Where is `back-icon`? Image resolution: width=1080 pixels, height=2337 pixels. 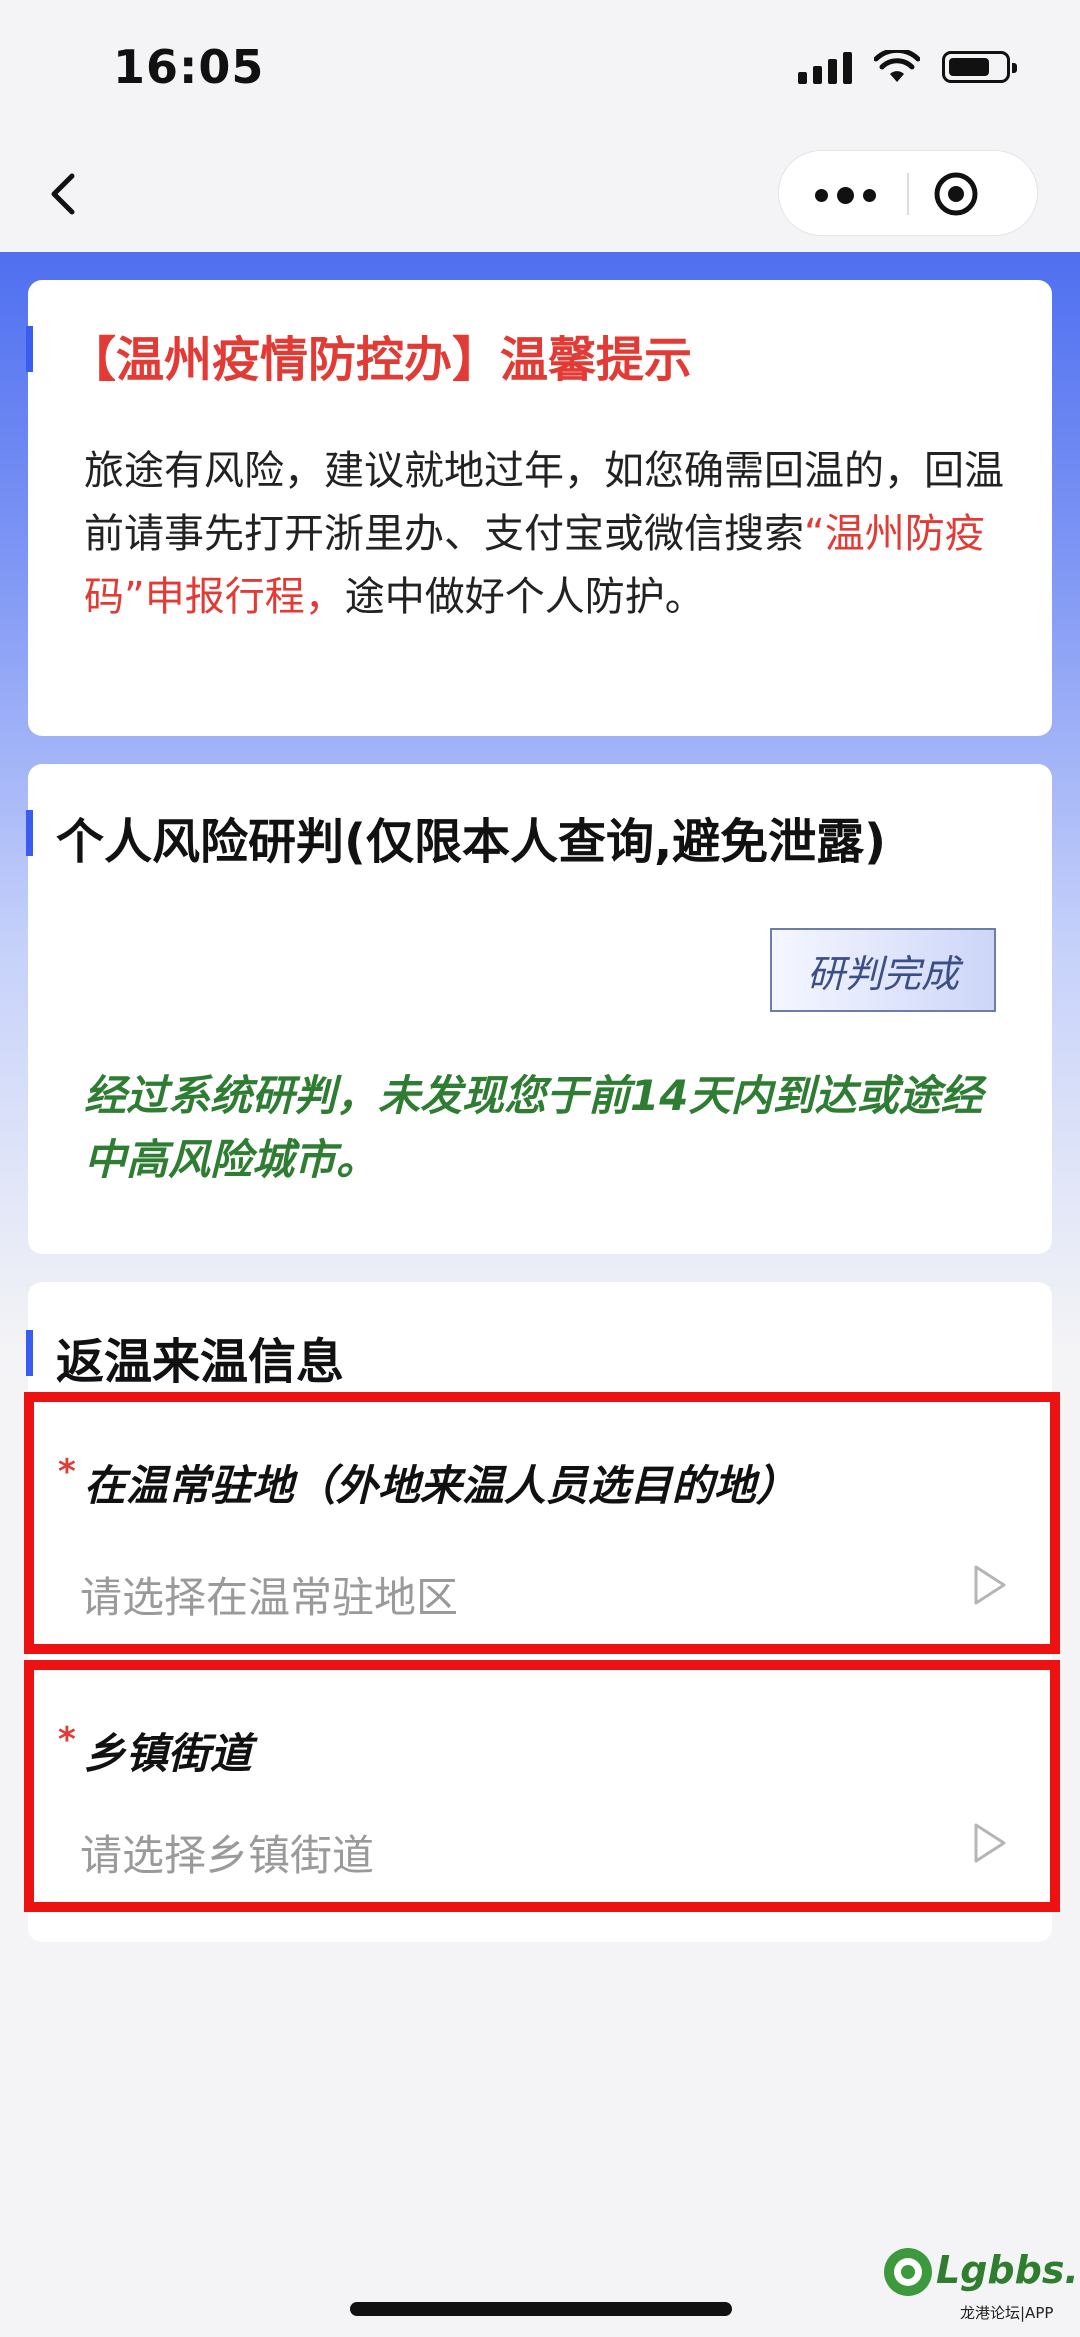
back-icon is located at coordinates (66, 194).